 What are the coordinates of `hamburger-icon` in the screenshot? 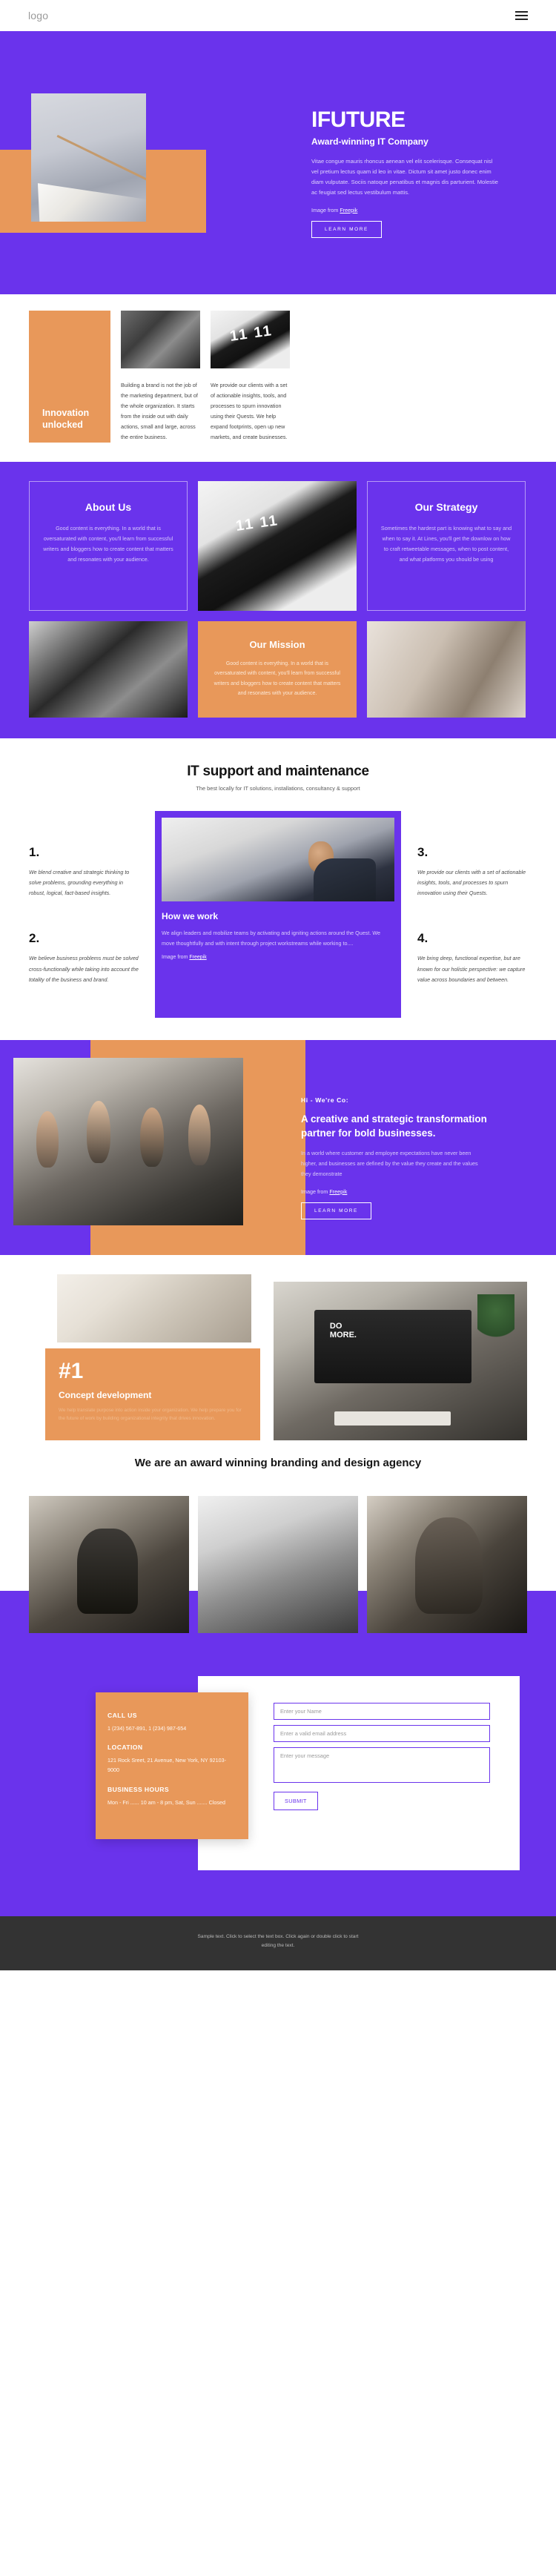 It's located at (521, 15).